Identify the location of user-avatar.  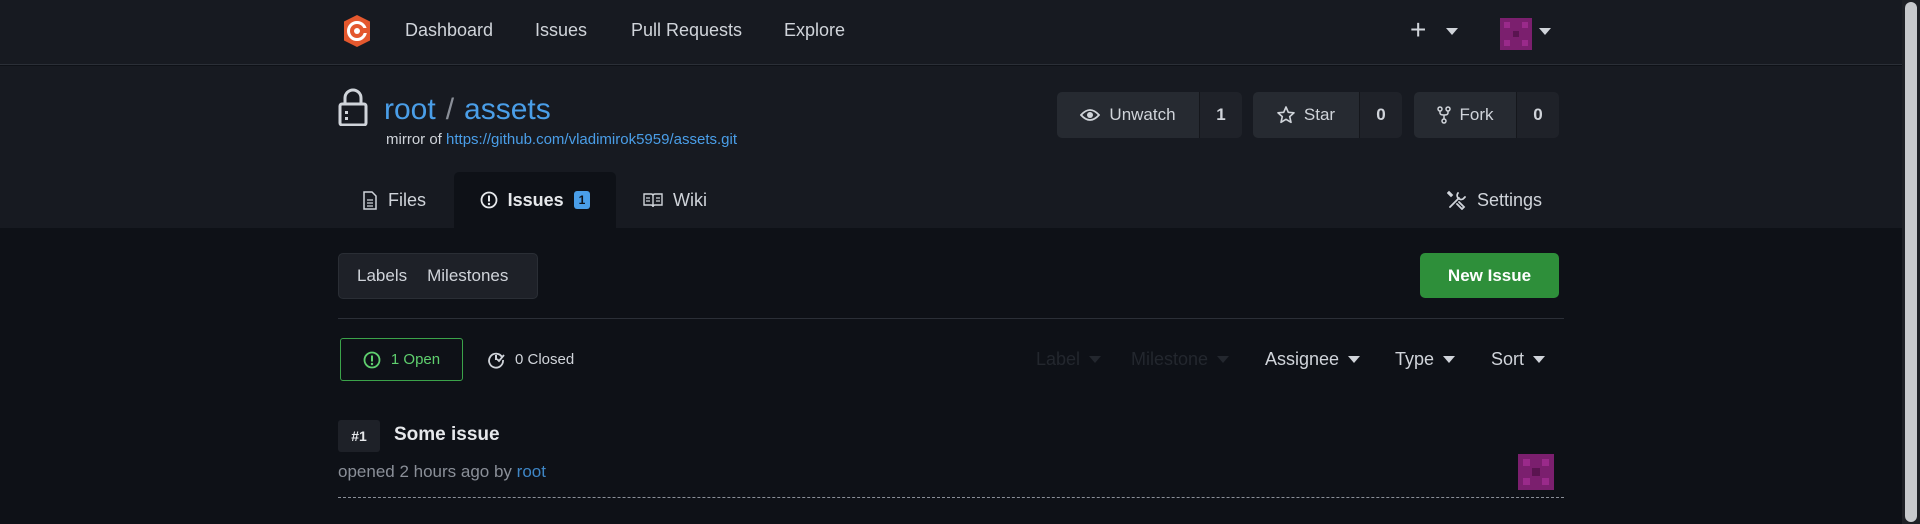
(1516, 34).